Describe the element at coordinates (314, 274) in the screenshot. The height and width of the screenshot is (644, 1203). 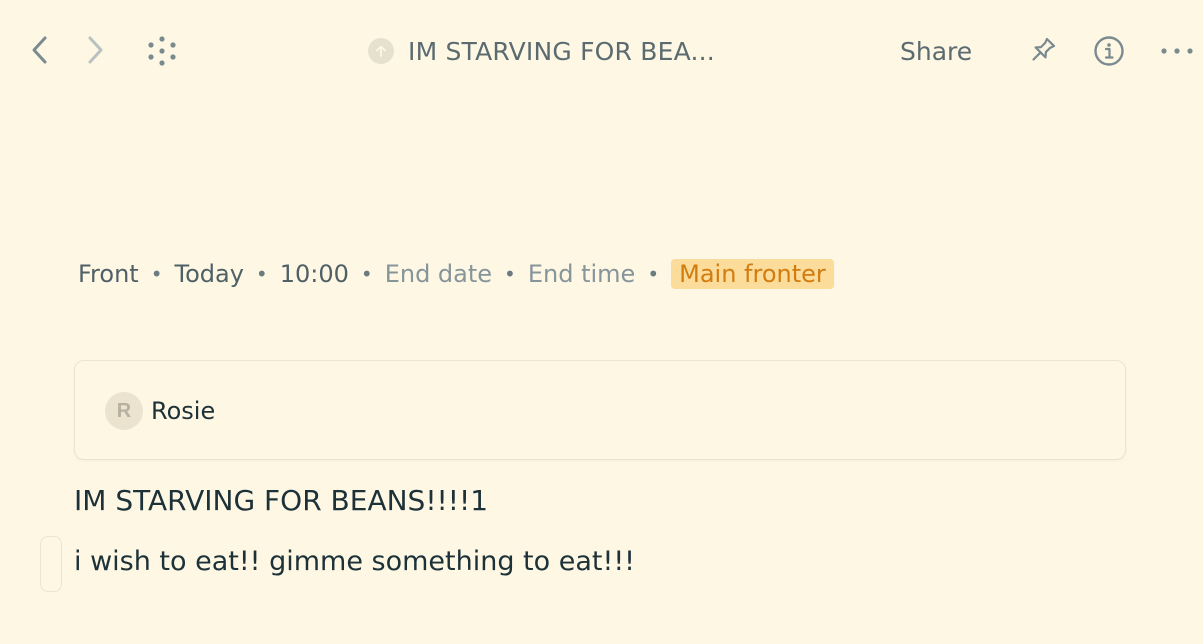
I see `time-property: 10:00` at that location.